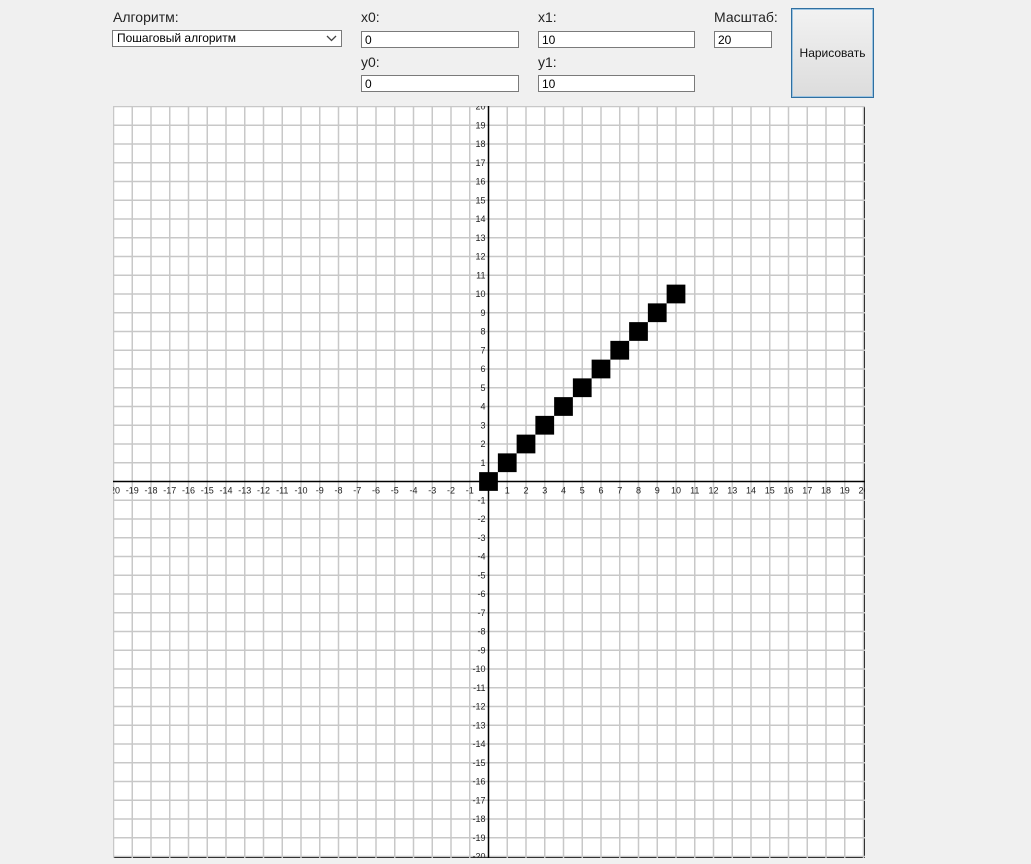 This screenshot has height=864, width=1031. Describe the element at coordinates (440, 83) in the screenshot. I see `y0-input` at that location.